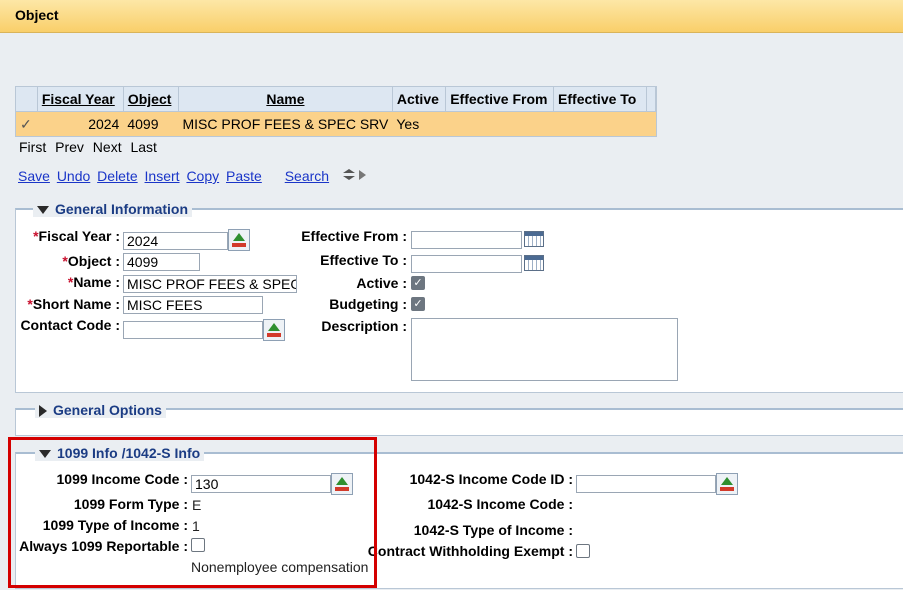 This screenshot has width=903, height=590. I want to click on object-field: 4099, so click(161, 262).